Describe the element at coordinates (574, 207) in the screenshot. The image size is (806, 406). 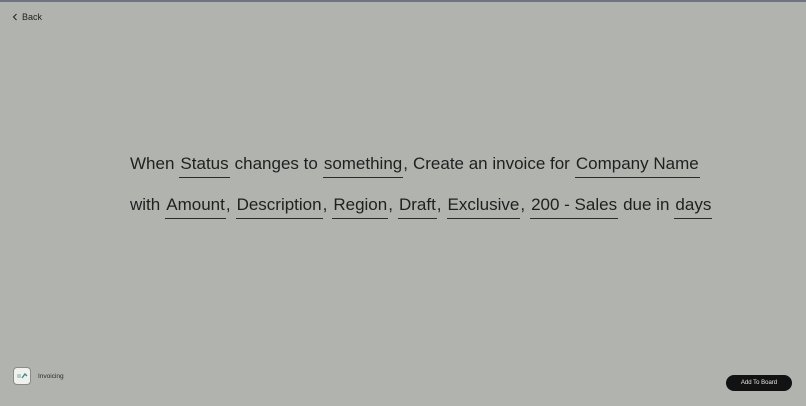
I see `account-slot: 200 - Sales` at that location.